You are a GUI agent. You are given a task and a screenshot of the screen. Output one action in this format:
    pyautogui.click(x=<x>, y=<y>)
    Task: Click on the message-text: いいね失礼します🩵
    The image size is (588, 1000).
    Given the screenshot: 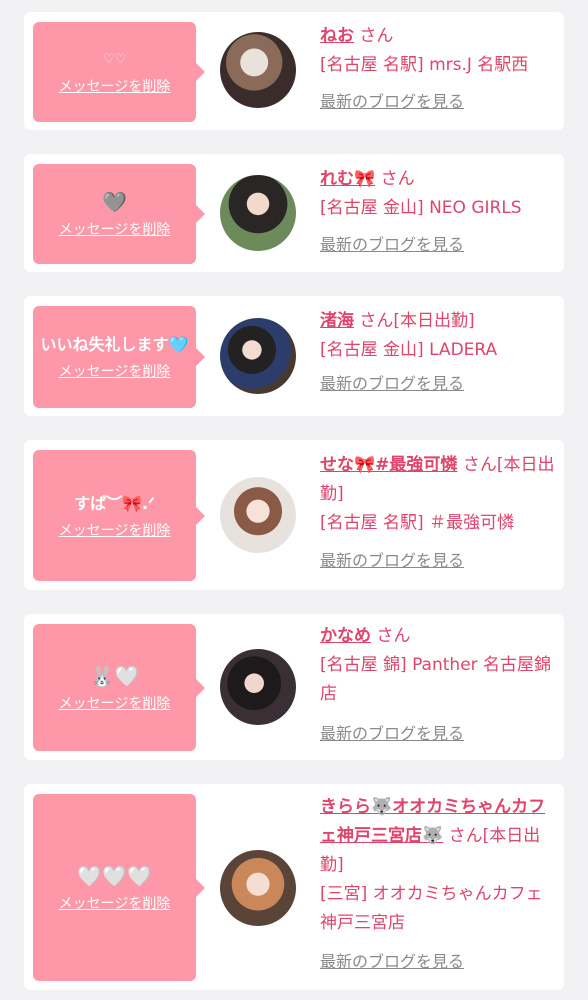 What is the action you would take?
    pyautogui.click(x=114, y=344)
    